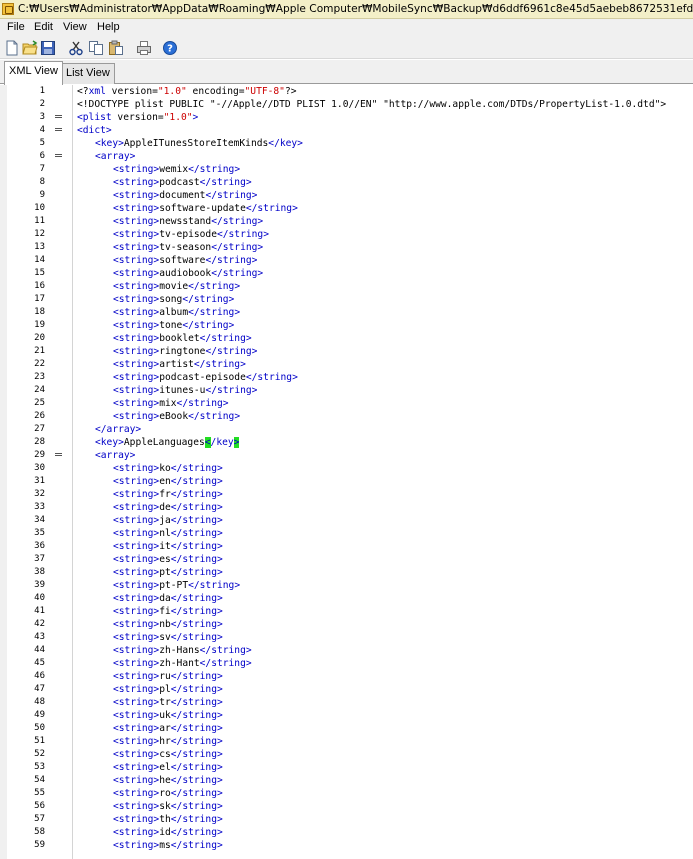  What do you see at coordinates (176, 585) in the screenshot?
I see `code-line: <string>pt-PT</string>` at bounding box center [176, 585].